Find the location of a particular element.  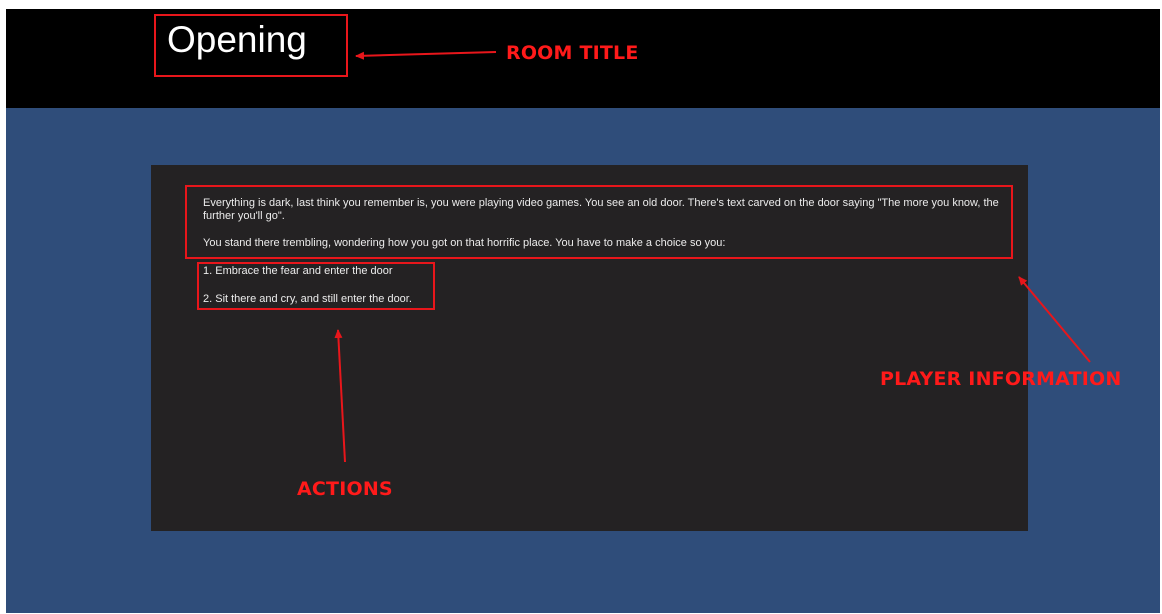

room-title-annotation: ROOM TITLE is located at coordinates (572, 53).